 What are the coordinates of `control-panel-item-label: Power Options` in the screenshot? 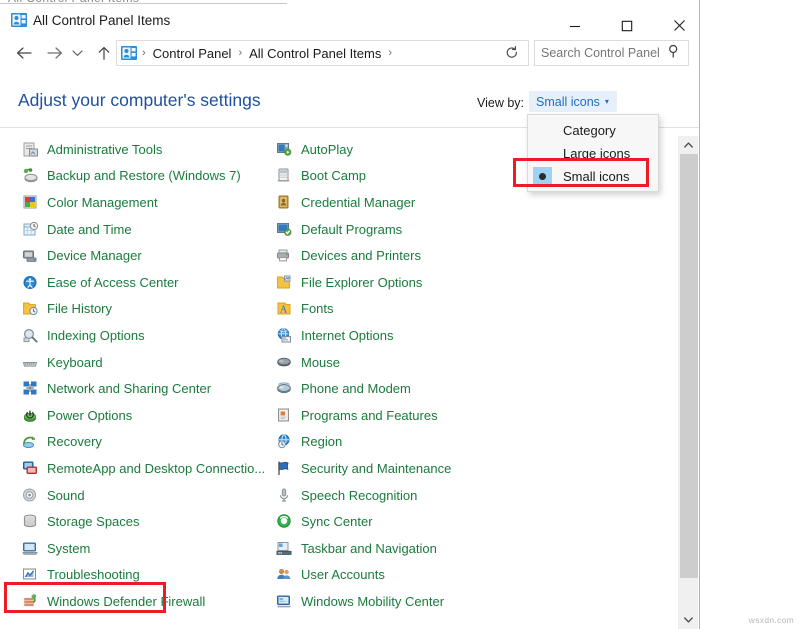 It's located at (89, 415).